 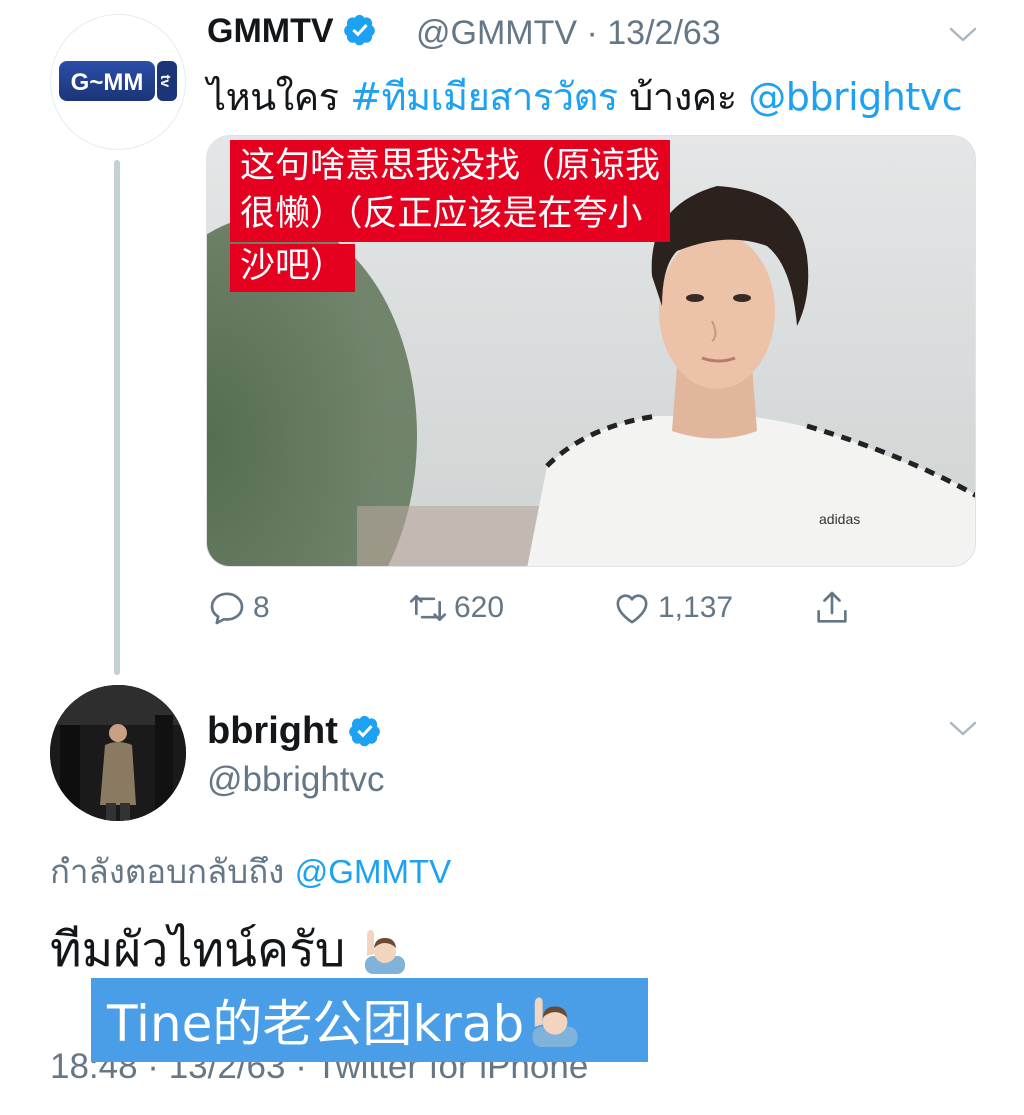 What do you see at coordinates (479, 607) in the screenshot?
I see `retweet-count: 620` at bounding box center [479, 607].